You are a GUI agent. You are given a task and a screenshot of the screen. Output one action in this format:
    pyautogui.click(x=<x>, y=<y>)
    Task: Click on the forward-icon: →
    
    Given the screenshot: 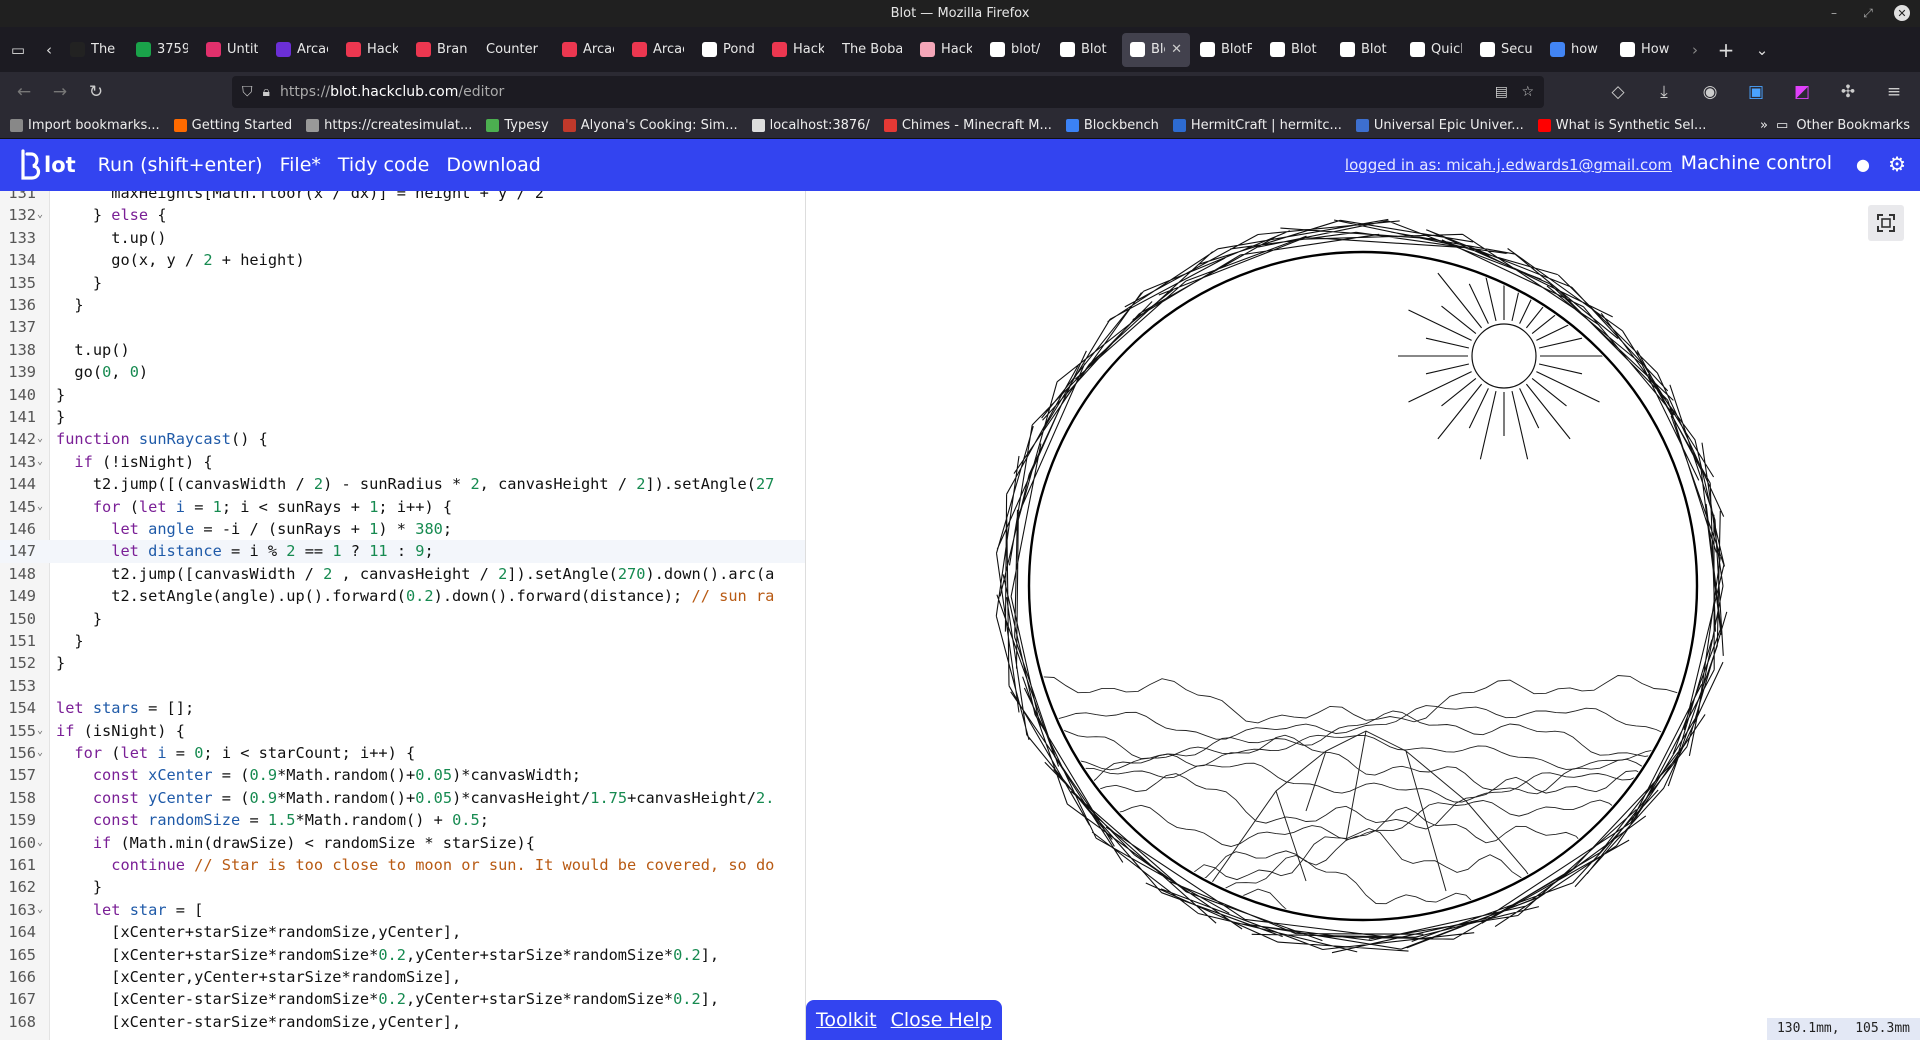 What is the action you would take?
    pyautogui.click(x=60, y=92)
    